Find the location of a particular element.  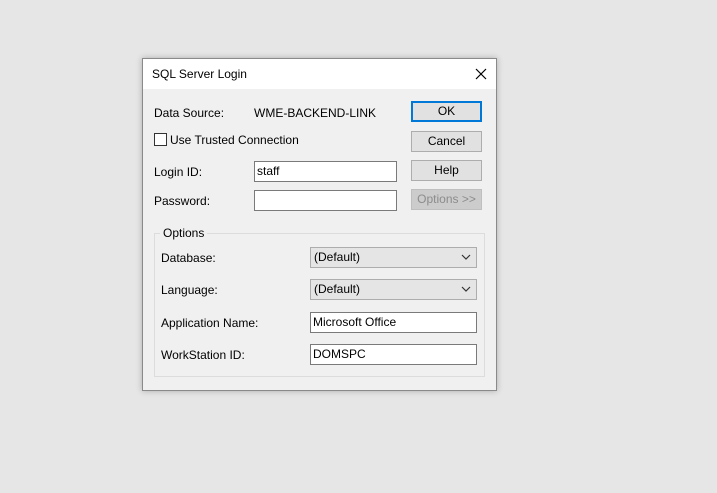

close-icon is located at coordinates (481, 74).